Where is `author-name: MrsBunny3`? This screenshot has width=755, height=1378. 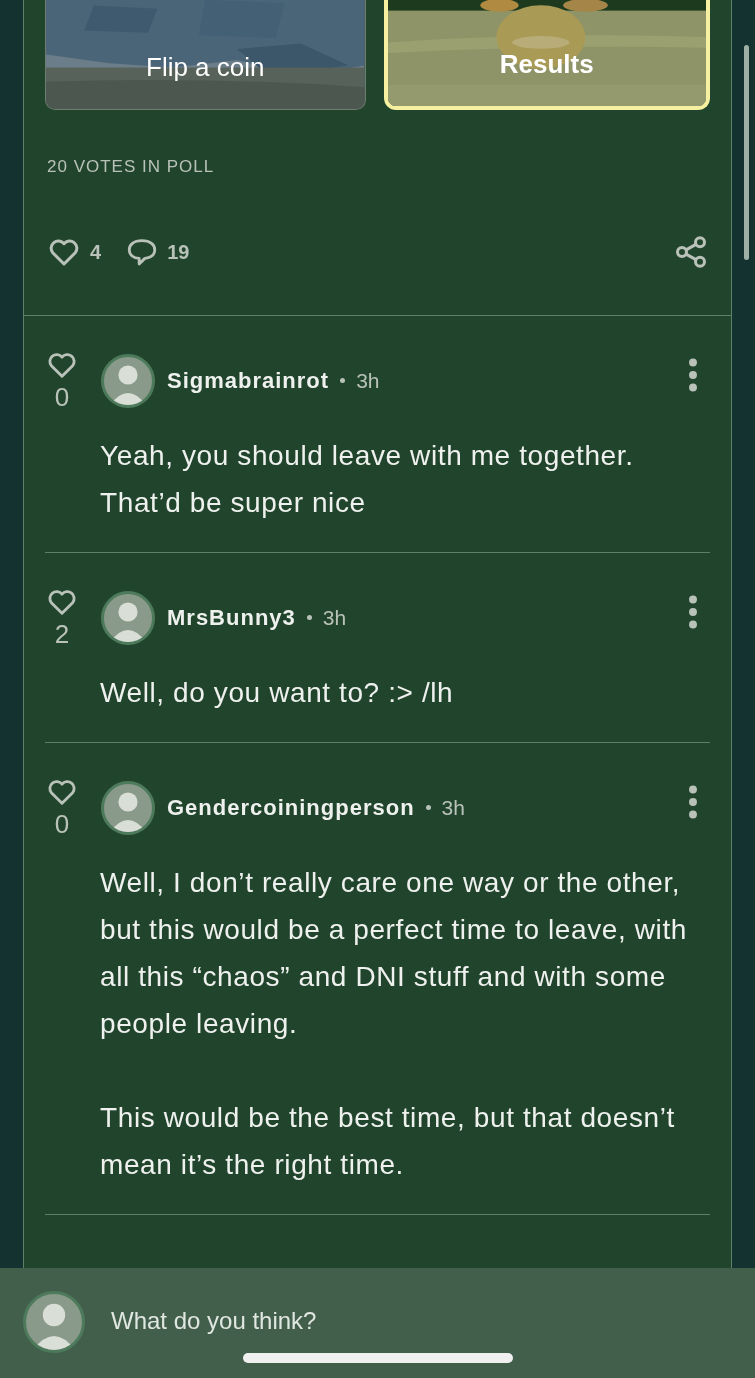
author-name: MrsBunny3 is located at coordinates (231, 617).